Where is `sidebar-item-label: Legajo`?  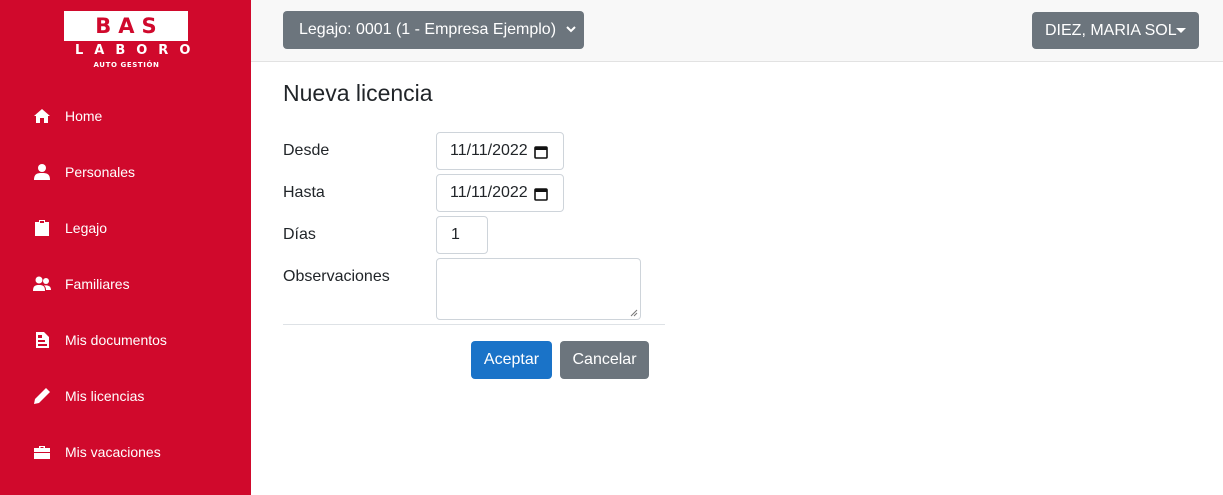 sidebar-item-label: Legajo is located at coordinates (86, 228).